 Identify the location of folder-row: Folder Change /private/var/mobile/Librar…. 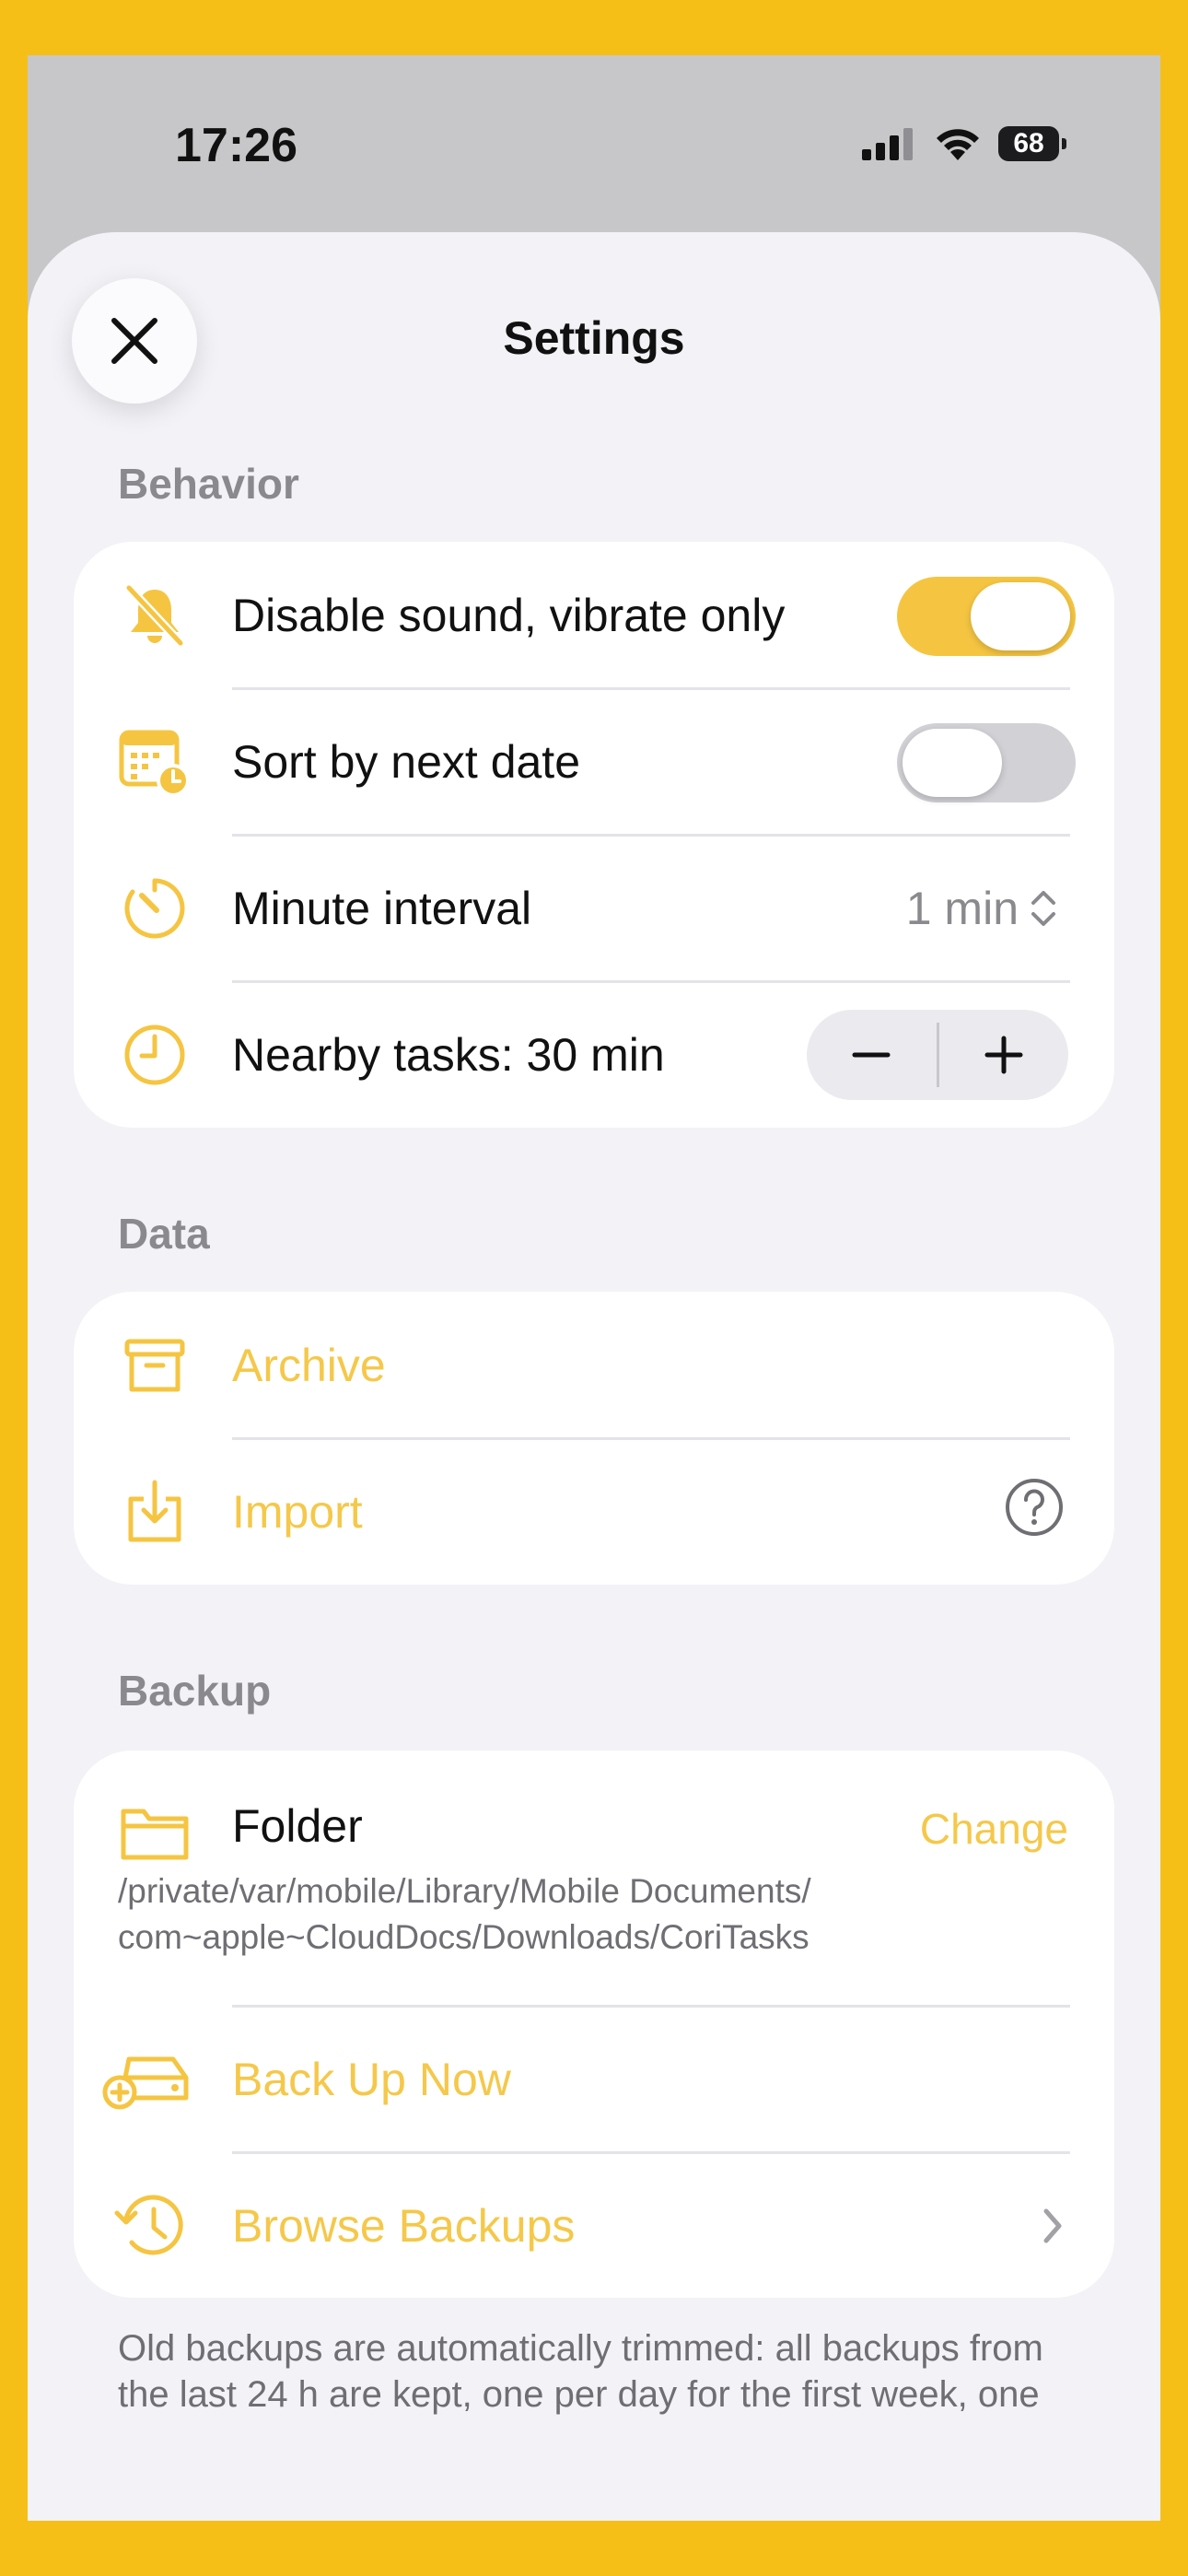
(594, 1878).